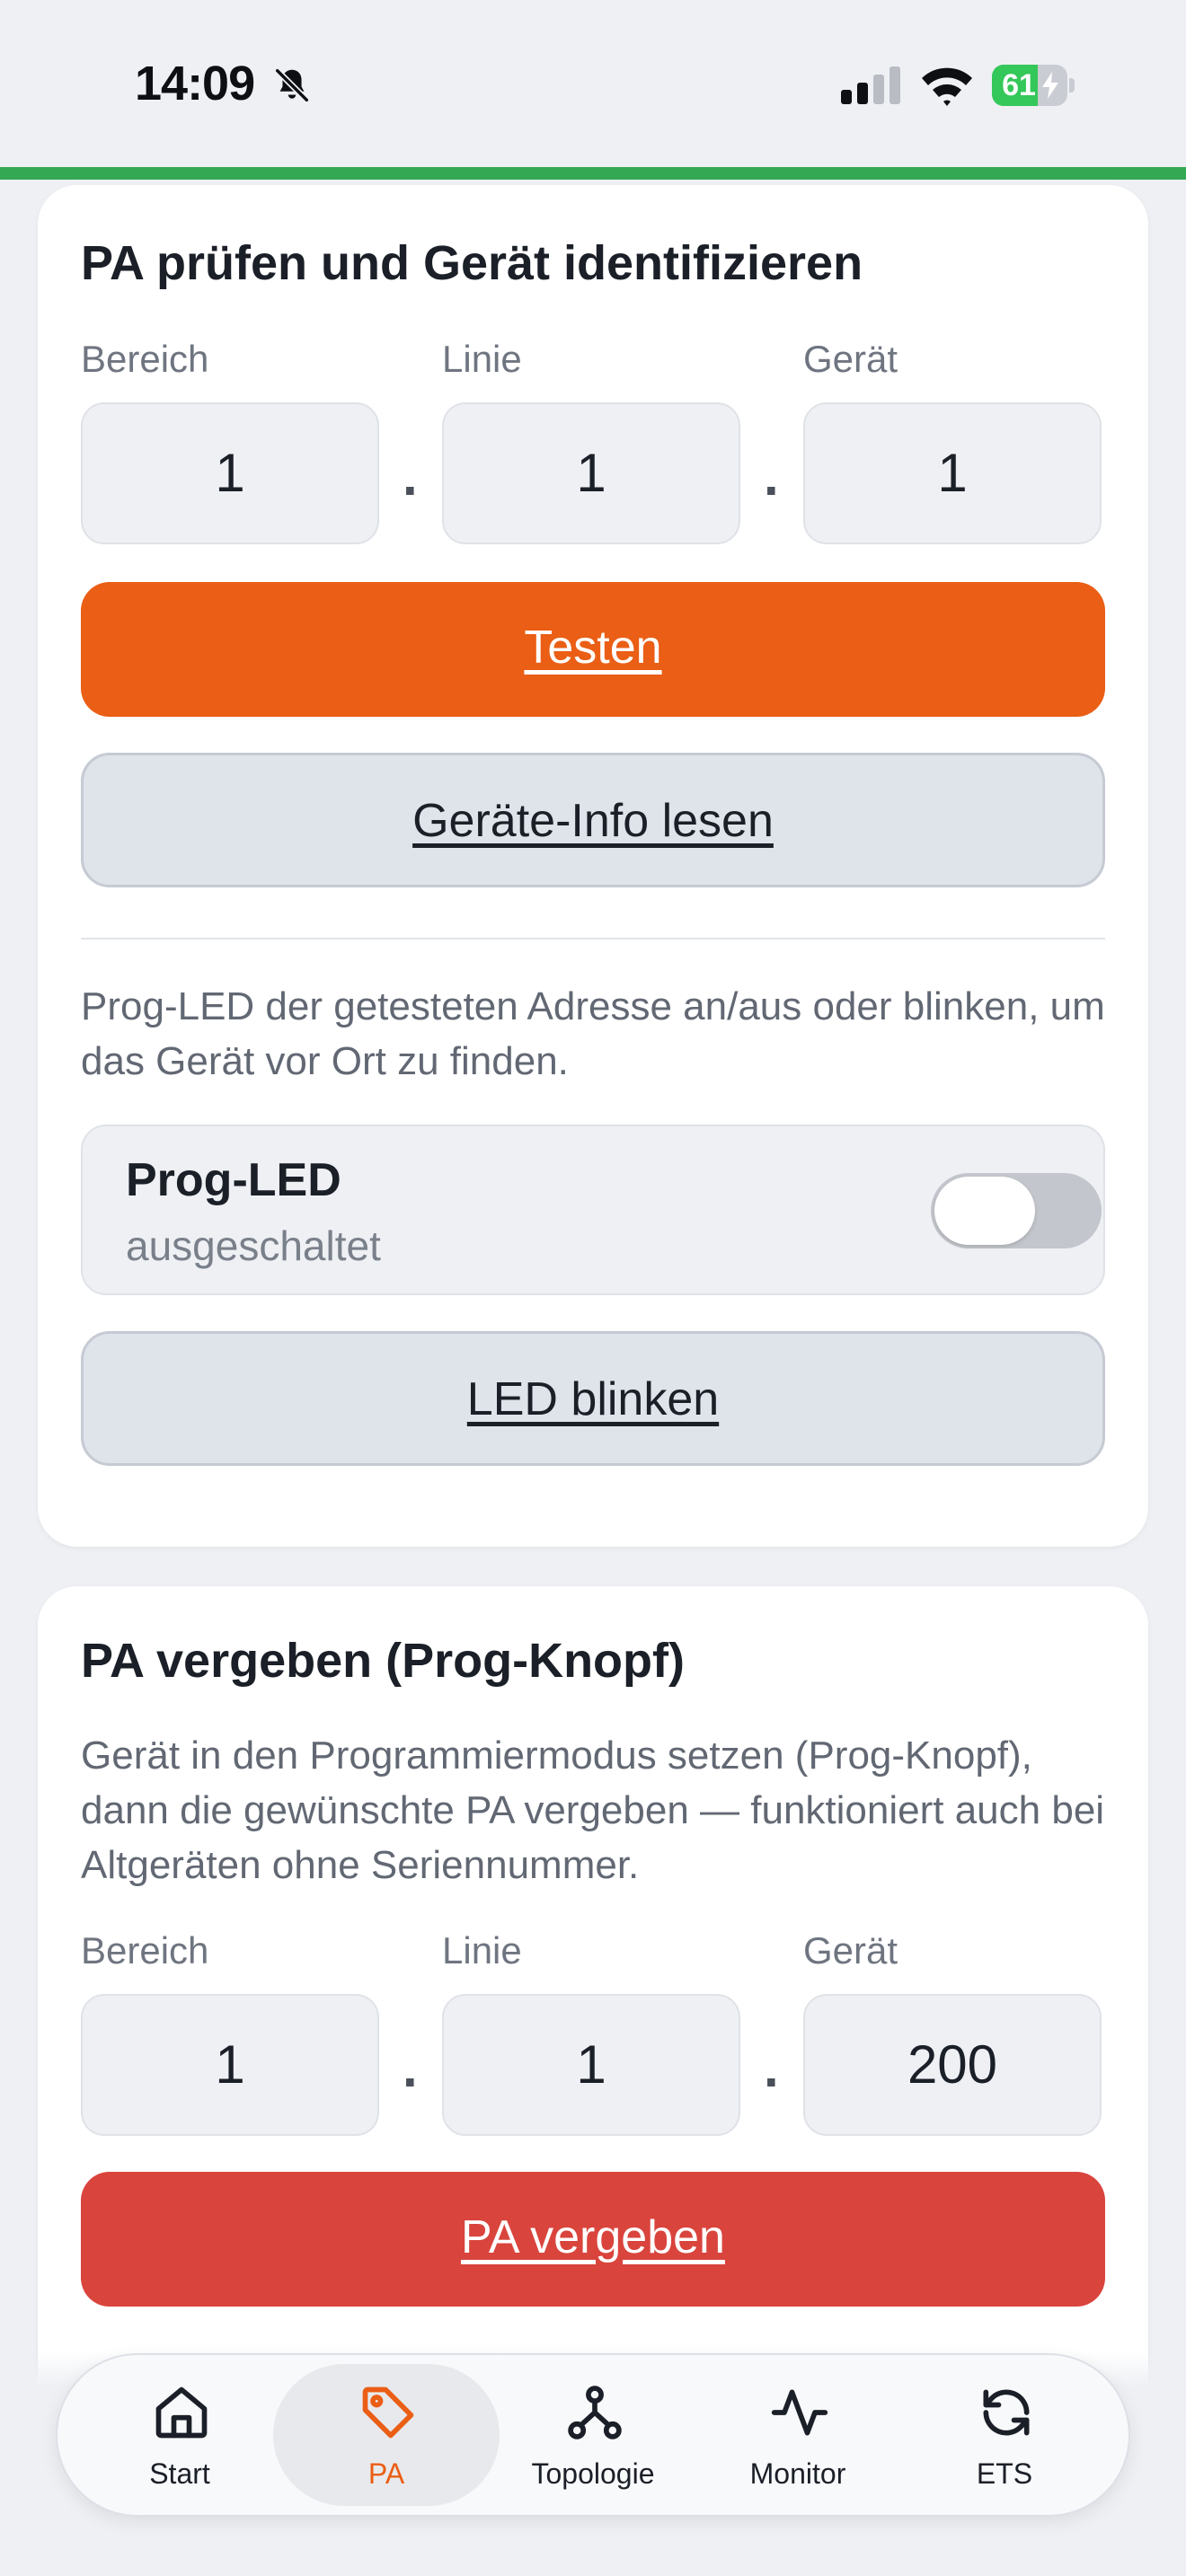 This screenshot has width=1186, height=2576. What do you see at coordinates (593, 649) in the screenshot?
I see `test-button: Testen` at bounding box center [593, 649].